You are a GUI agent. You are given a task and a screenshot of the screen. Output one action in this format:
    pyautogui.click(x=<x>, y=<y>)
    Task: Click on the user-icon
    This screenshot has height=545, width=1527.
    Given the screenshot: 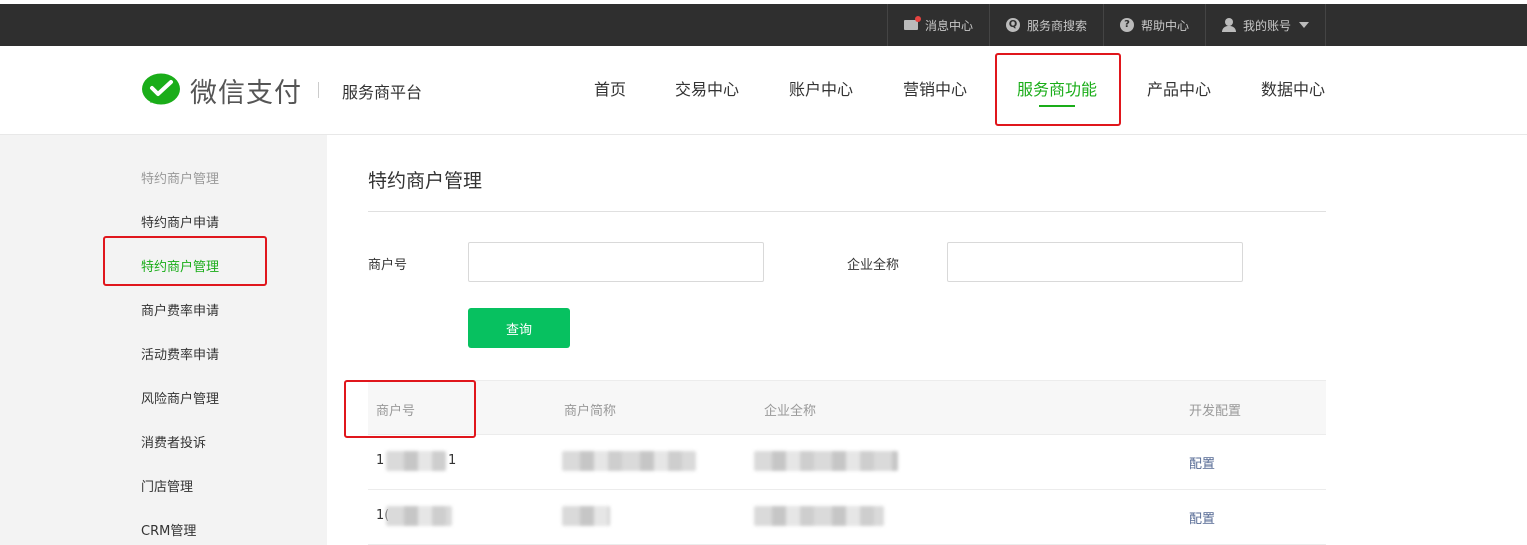 What is the action you would take?
    pyautogui.click(x=1229, y=25)
    